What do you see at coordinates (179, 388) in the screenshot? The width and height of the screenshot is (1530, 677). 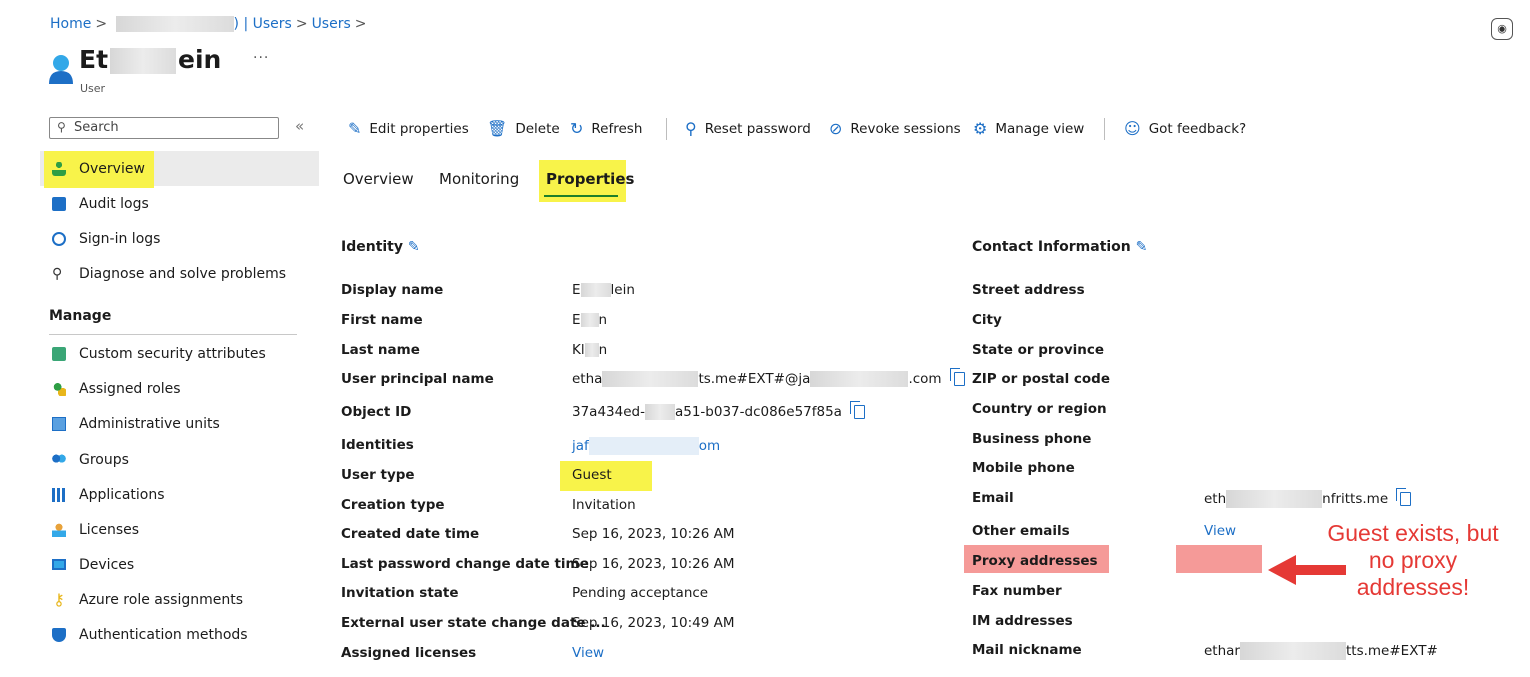 I see `sidebar-item-assigned-roles: Assigned roles` at bounding box center [179, 388].